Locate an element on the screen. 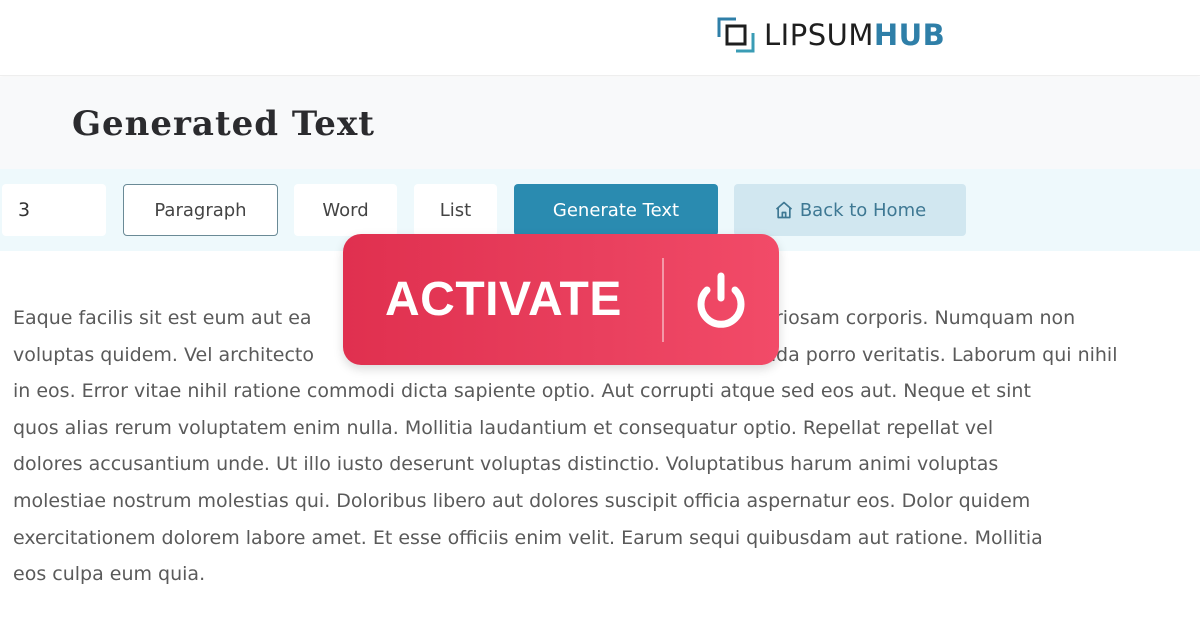 This screenshot has height=628, width=1200. back-to-home-button: Back to Home is located at coordinates (850, 210).